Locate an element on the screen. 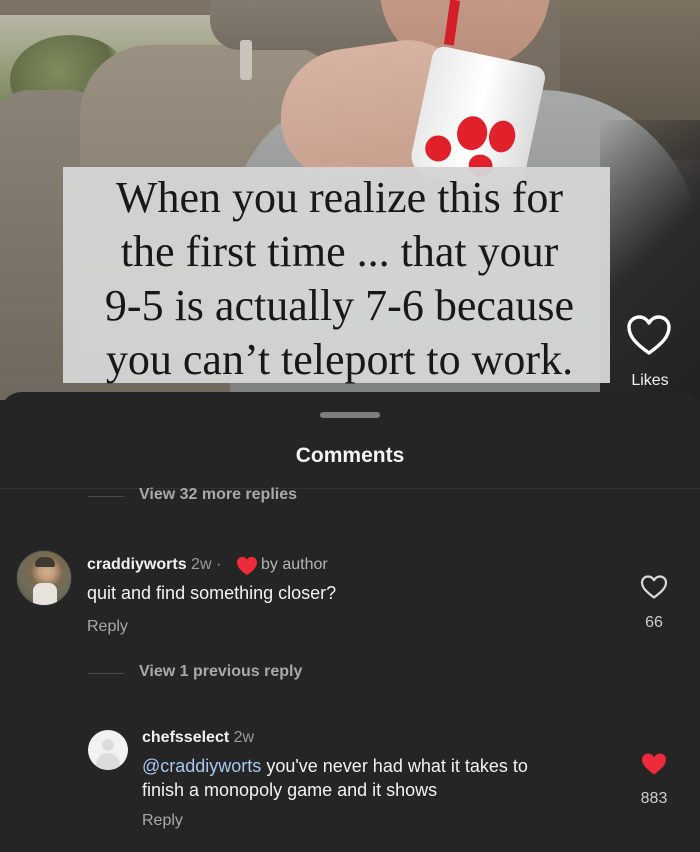 This screenshot has height=852, width=700. like-count: 66 is located at coordinates (654, 622).